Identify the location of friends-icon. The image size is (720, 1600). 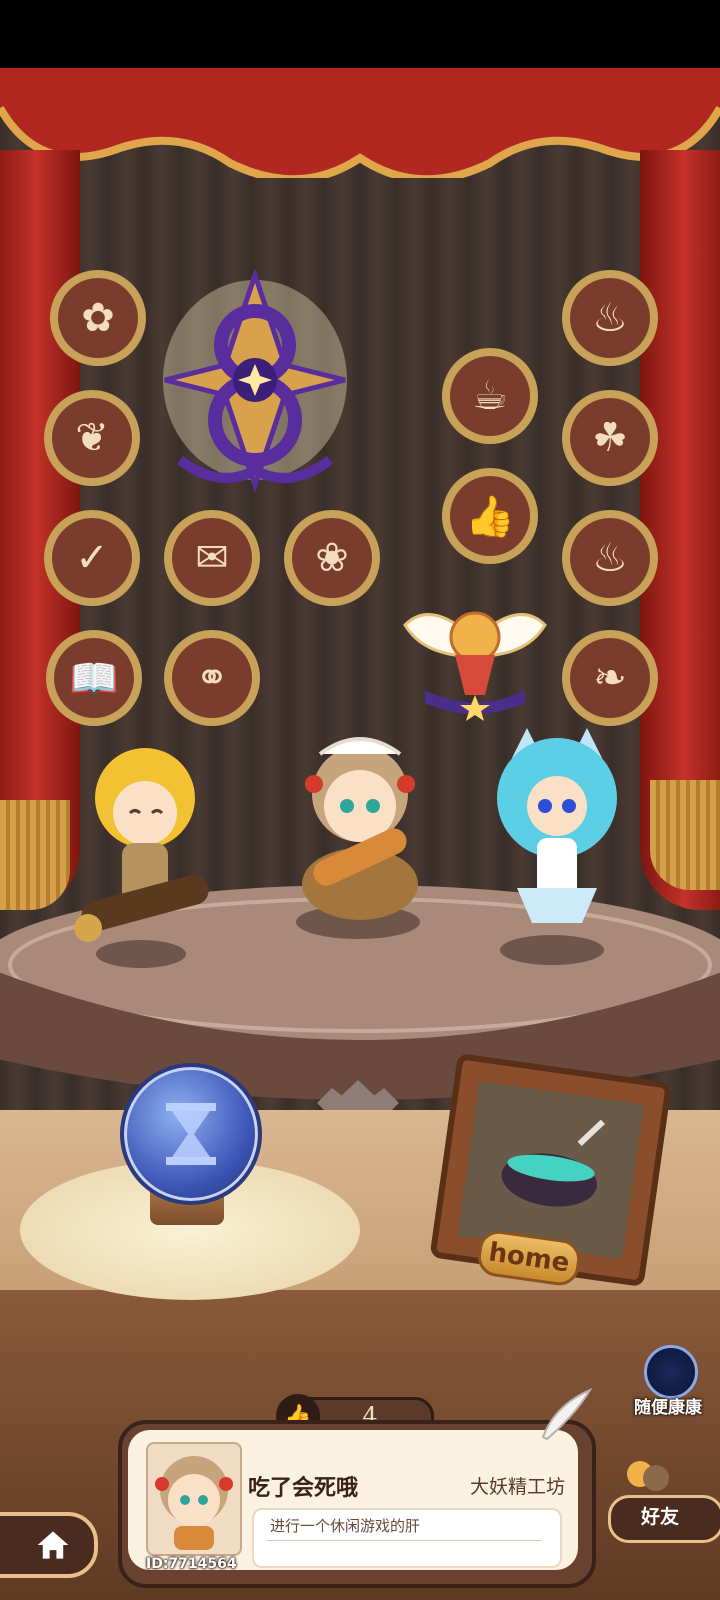
(648, 1476).